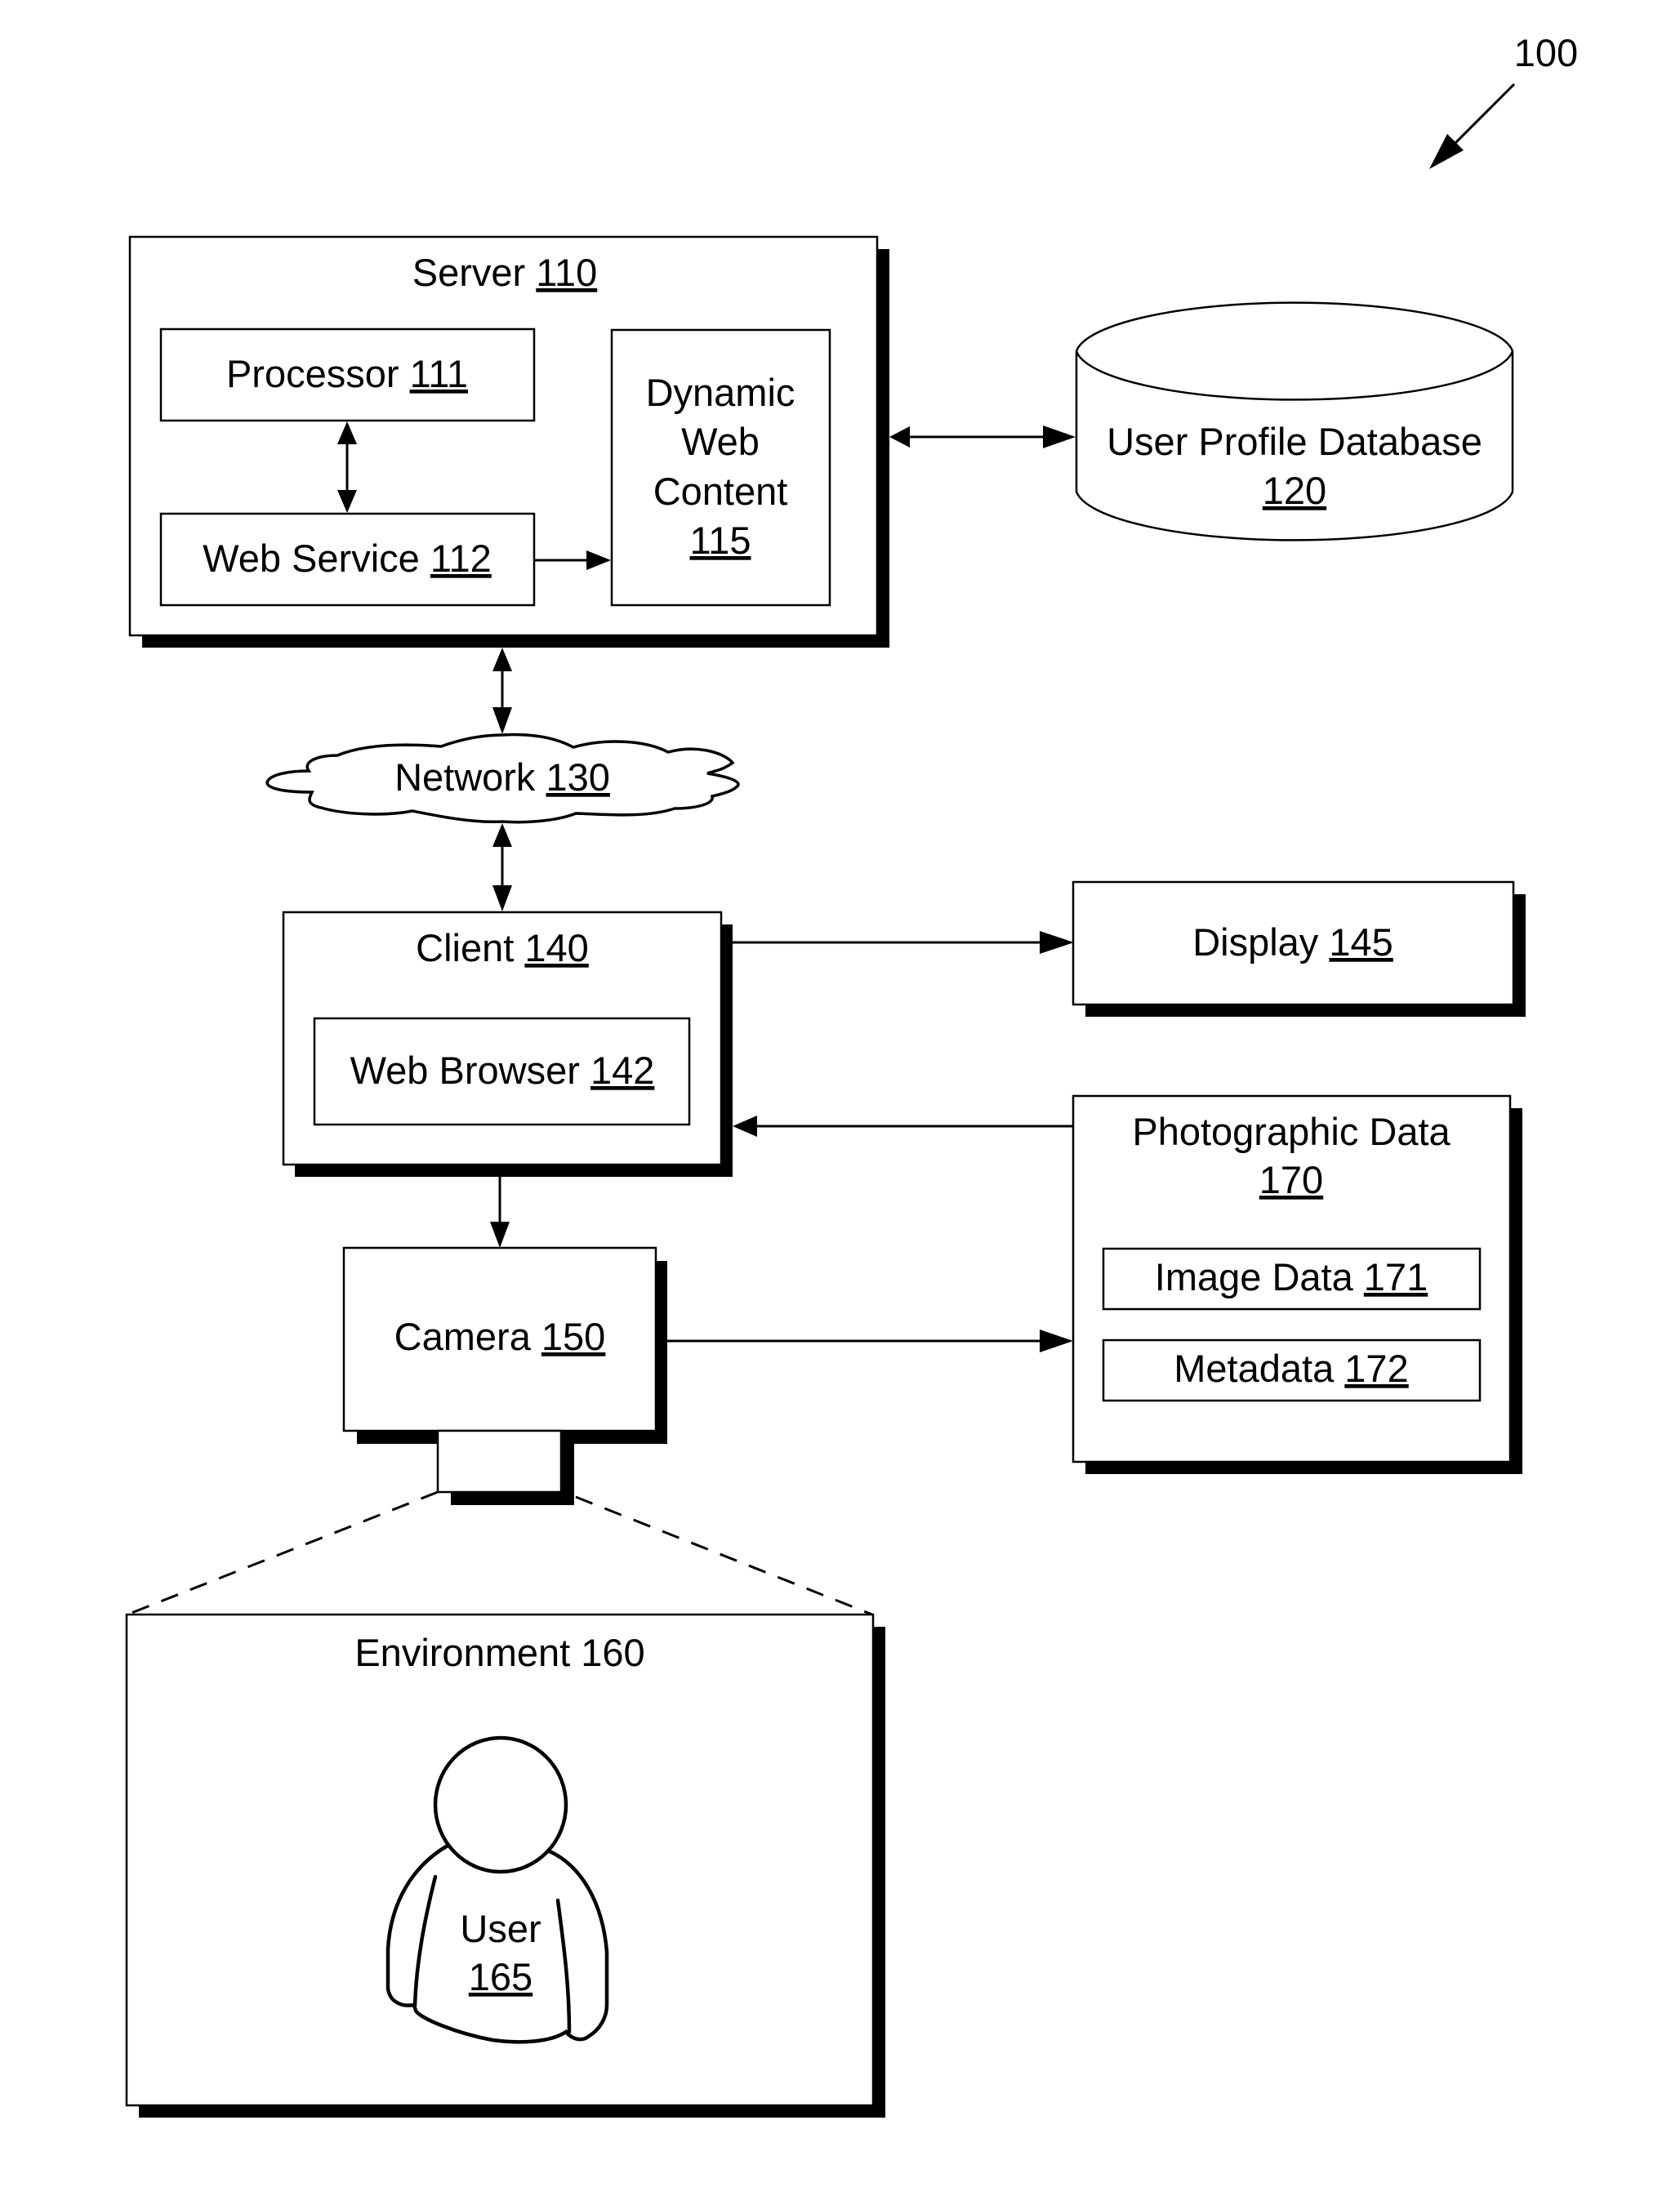  I want to click on figure-reference-label: 100, so click(1546, 52).